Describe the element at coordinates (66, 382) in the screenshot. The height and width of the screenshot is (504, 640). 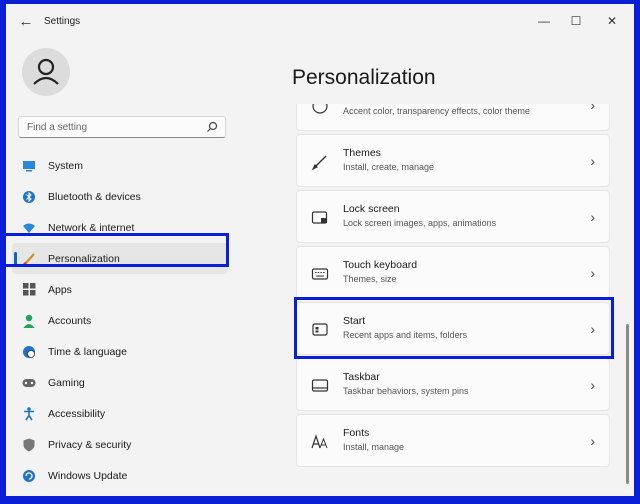
I see `sidebar-item-label: Gaming` at that location.